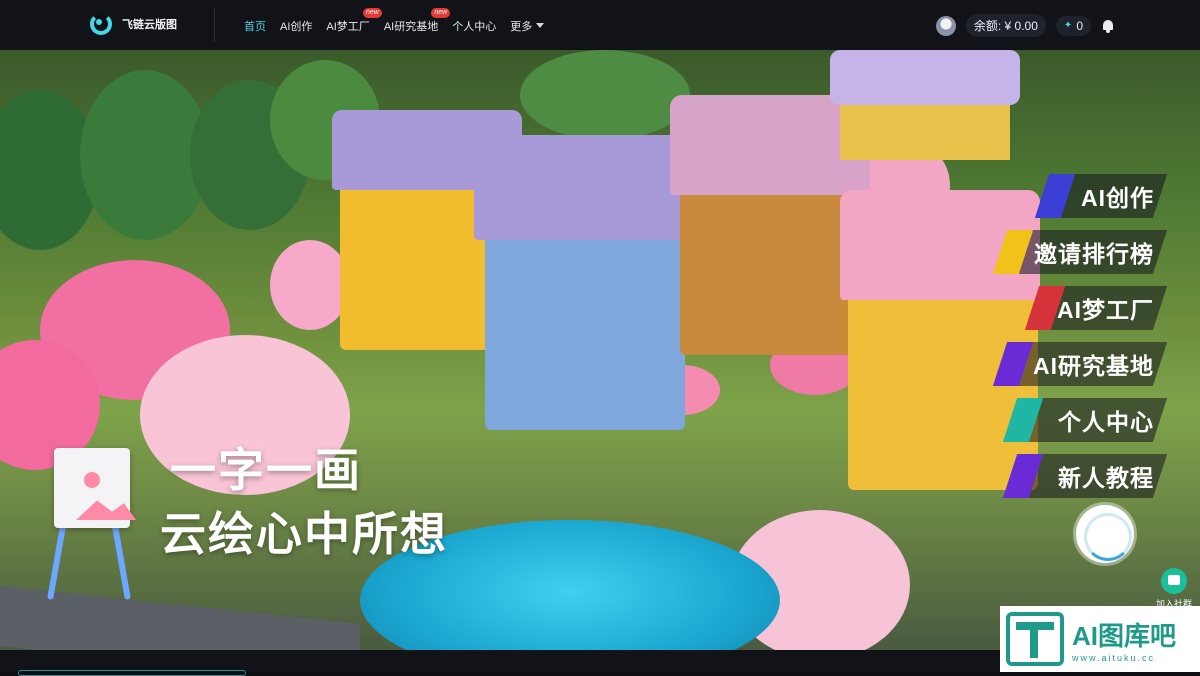 The height and width of the screenshot is (676, 1200). Describe the element at coordinates (540, 25) in the screenshot. I see `chevron-down-icon` at that location.